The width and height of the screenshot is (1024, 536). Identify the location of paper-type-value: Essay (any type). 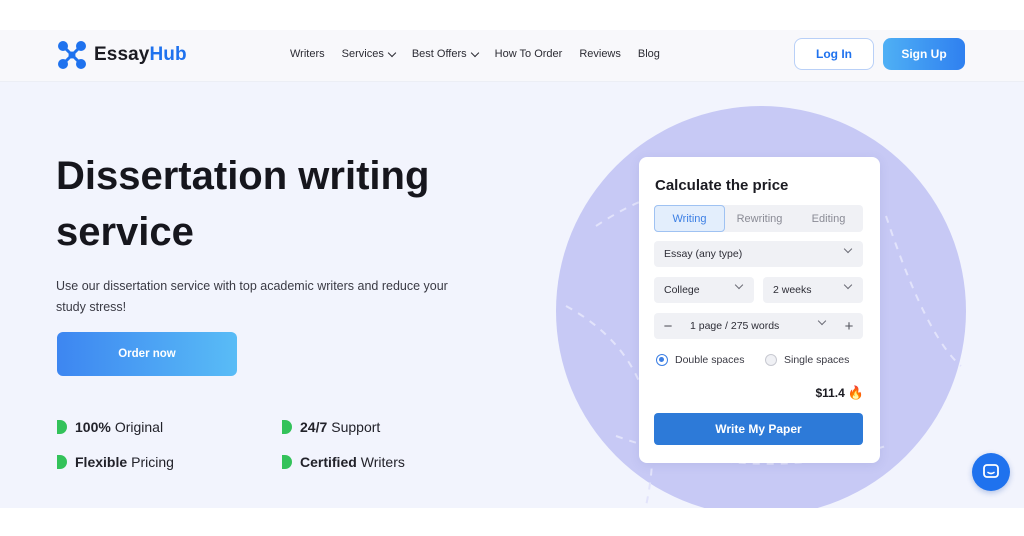
(703, 254).